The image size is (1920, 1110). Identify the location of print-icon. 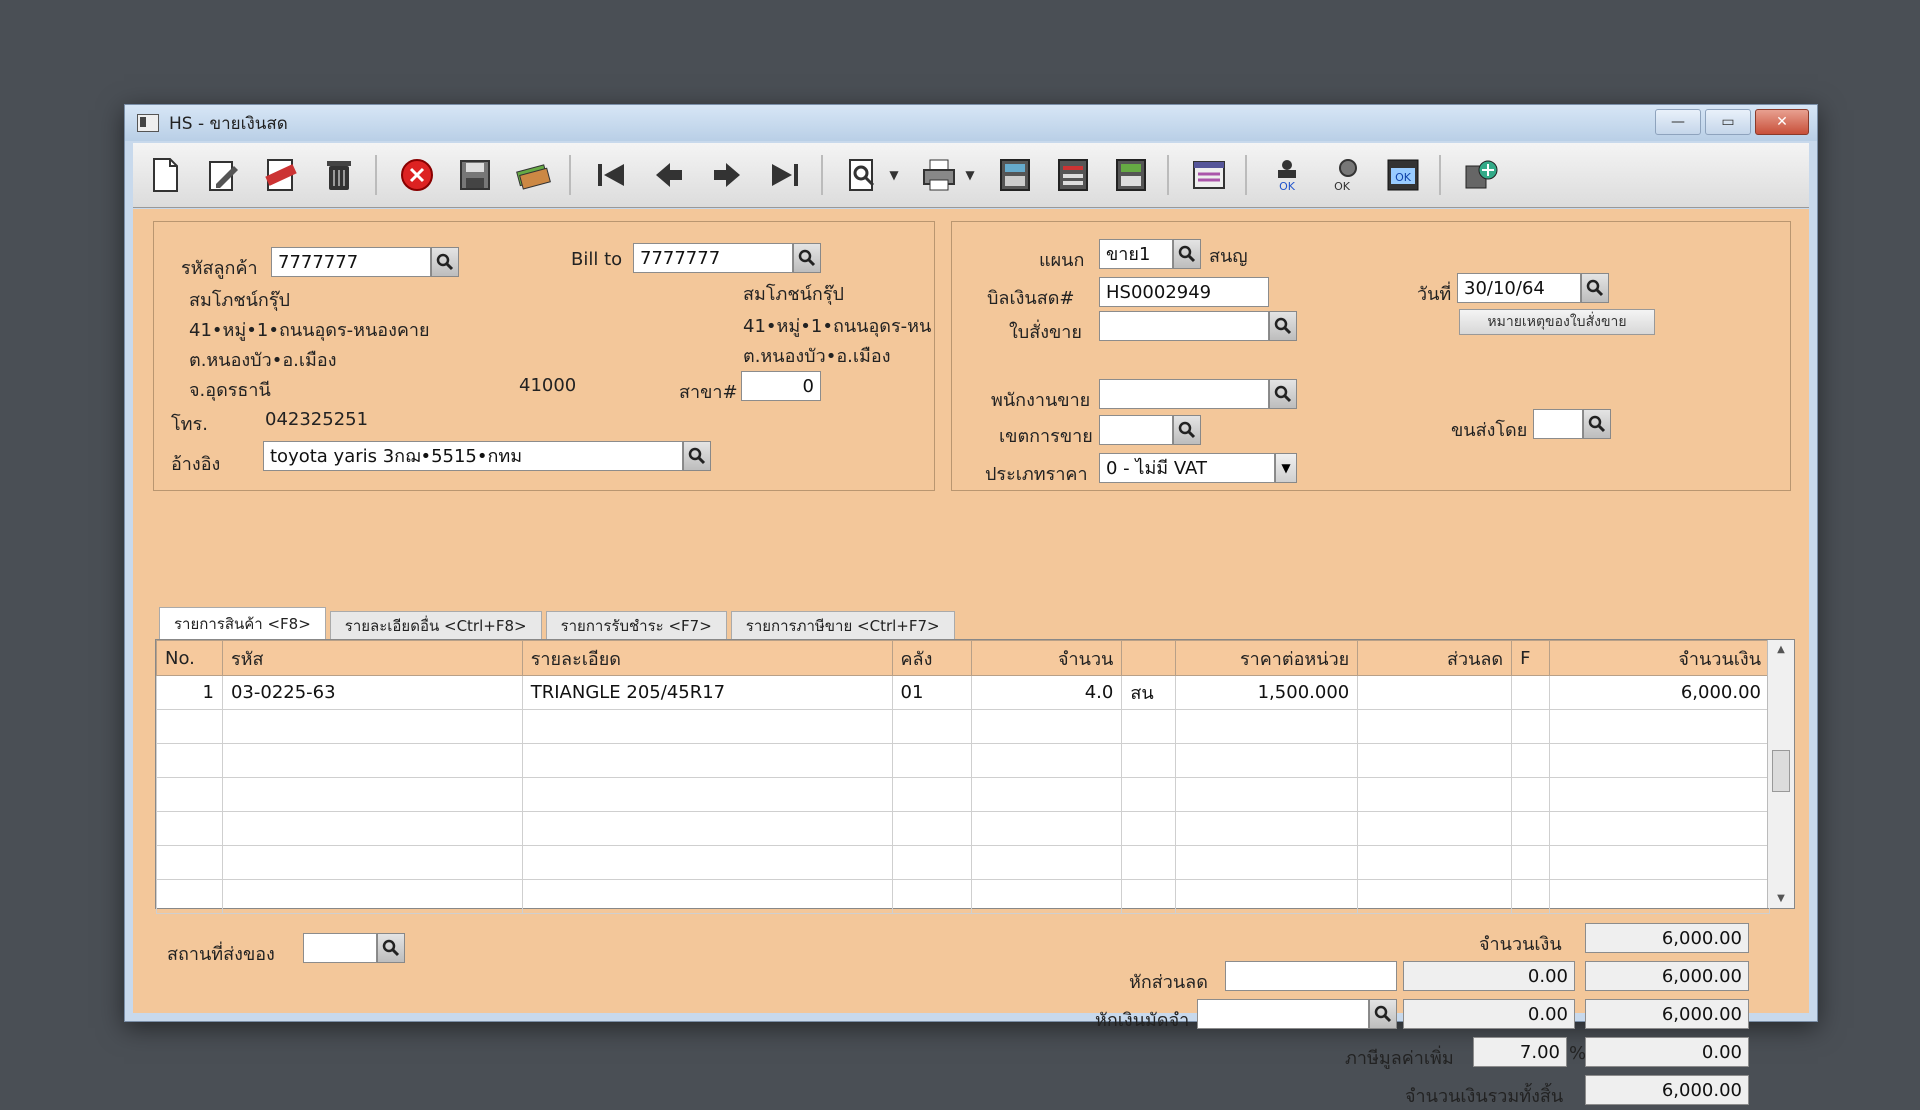
(939, 175).